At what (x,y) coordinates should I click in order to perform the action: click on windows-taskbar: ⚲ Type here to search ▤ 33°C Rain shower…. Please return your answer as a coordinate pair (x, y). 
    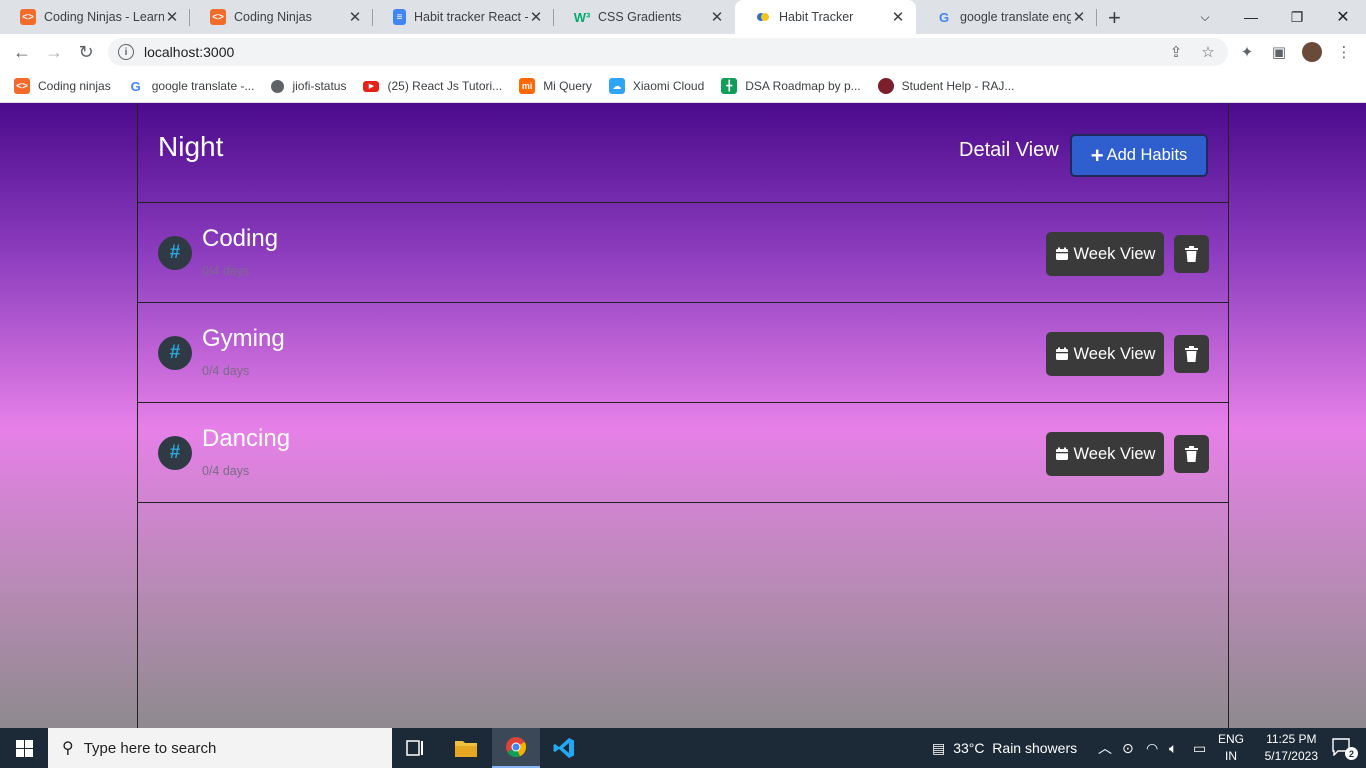
    Looking at the image, I should click on (683, 748).